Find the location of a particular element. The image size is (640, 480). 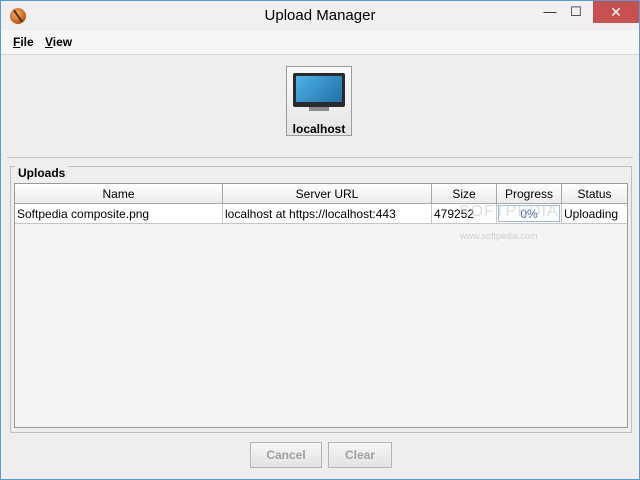

host-label: localhost is located at coordinates (319, 129).